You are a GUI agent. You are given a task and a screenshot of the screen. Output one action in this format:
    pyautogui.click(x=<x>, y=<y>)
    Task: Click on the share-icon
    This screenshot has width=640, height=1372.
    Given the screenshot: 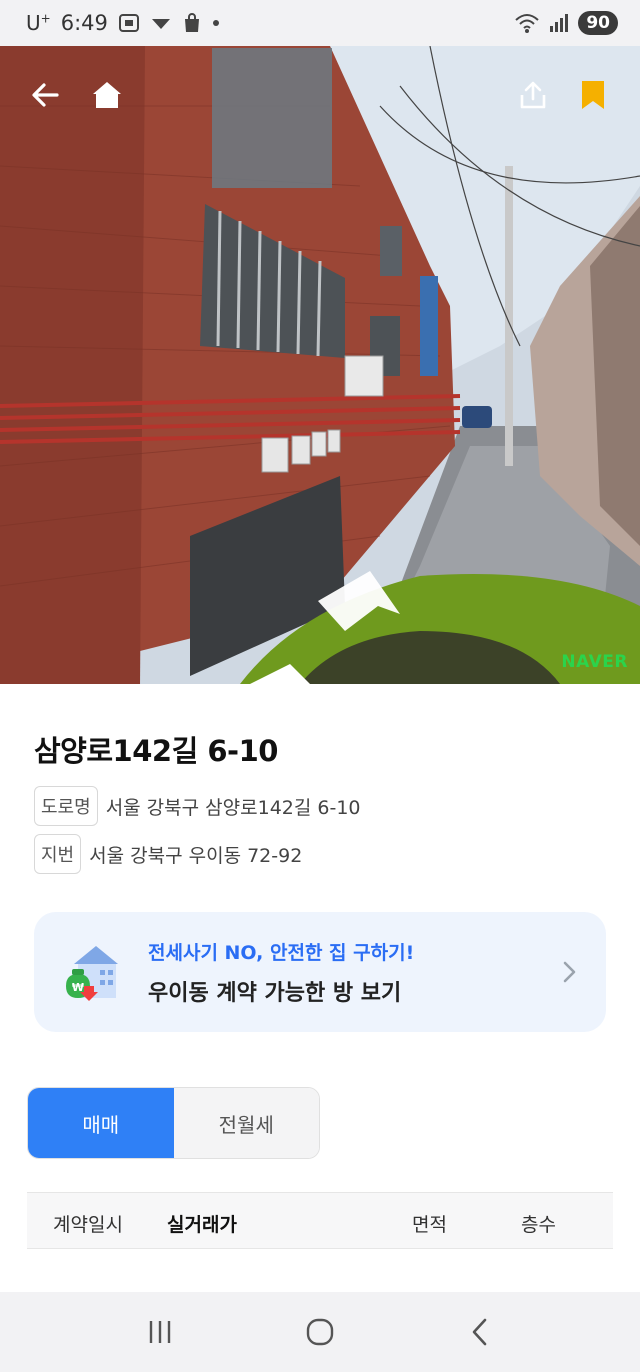 What is the action you would take?
    pyautogui.click(x=533, y=95)
    